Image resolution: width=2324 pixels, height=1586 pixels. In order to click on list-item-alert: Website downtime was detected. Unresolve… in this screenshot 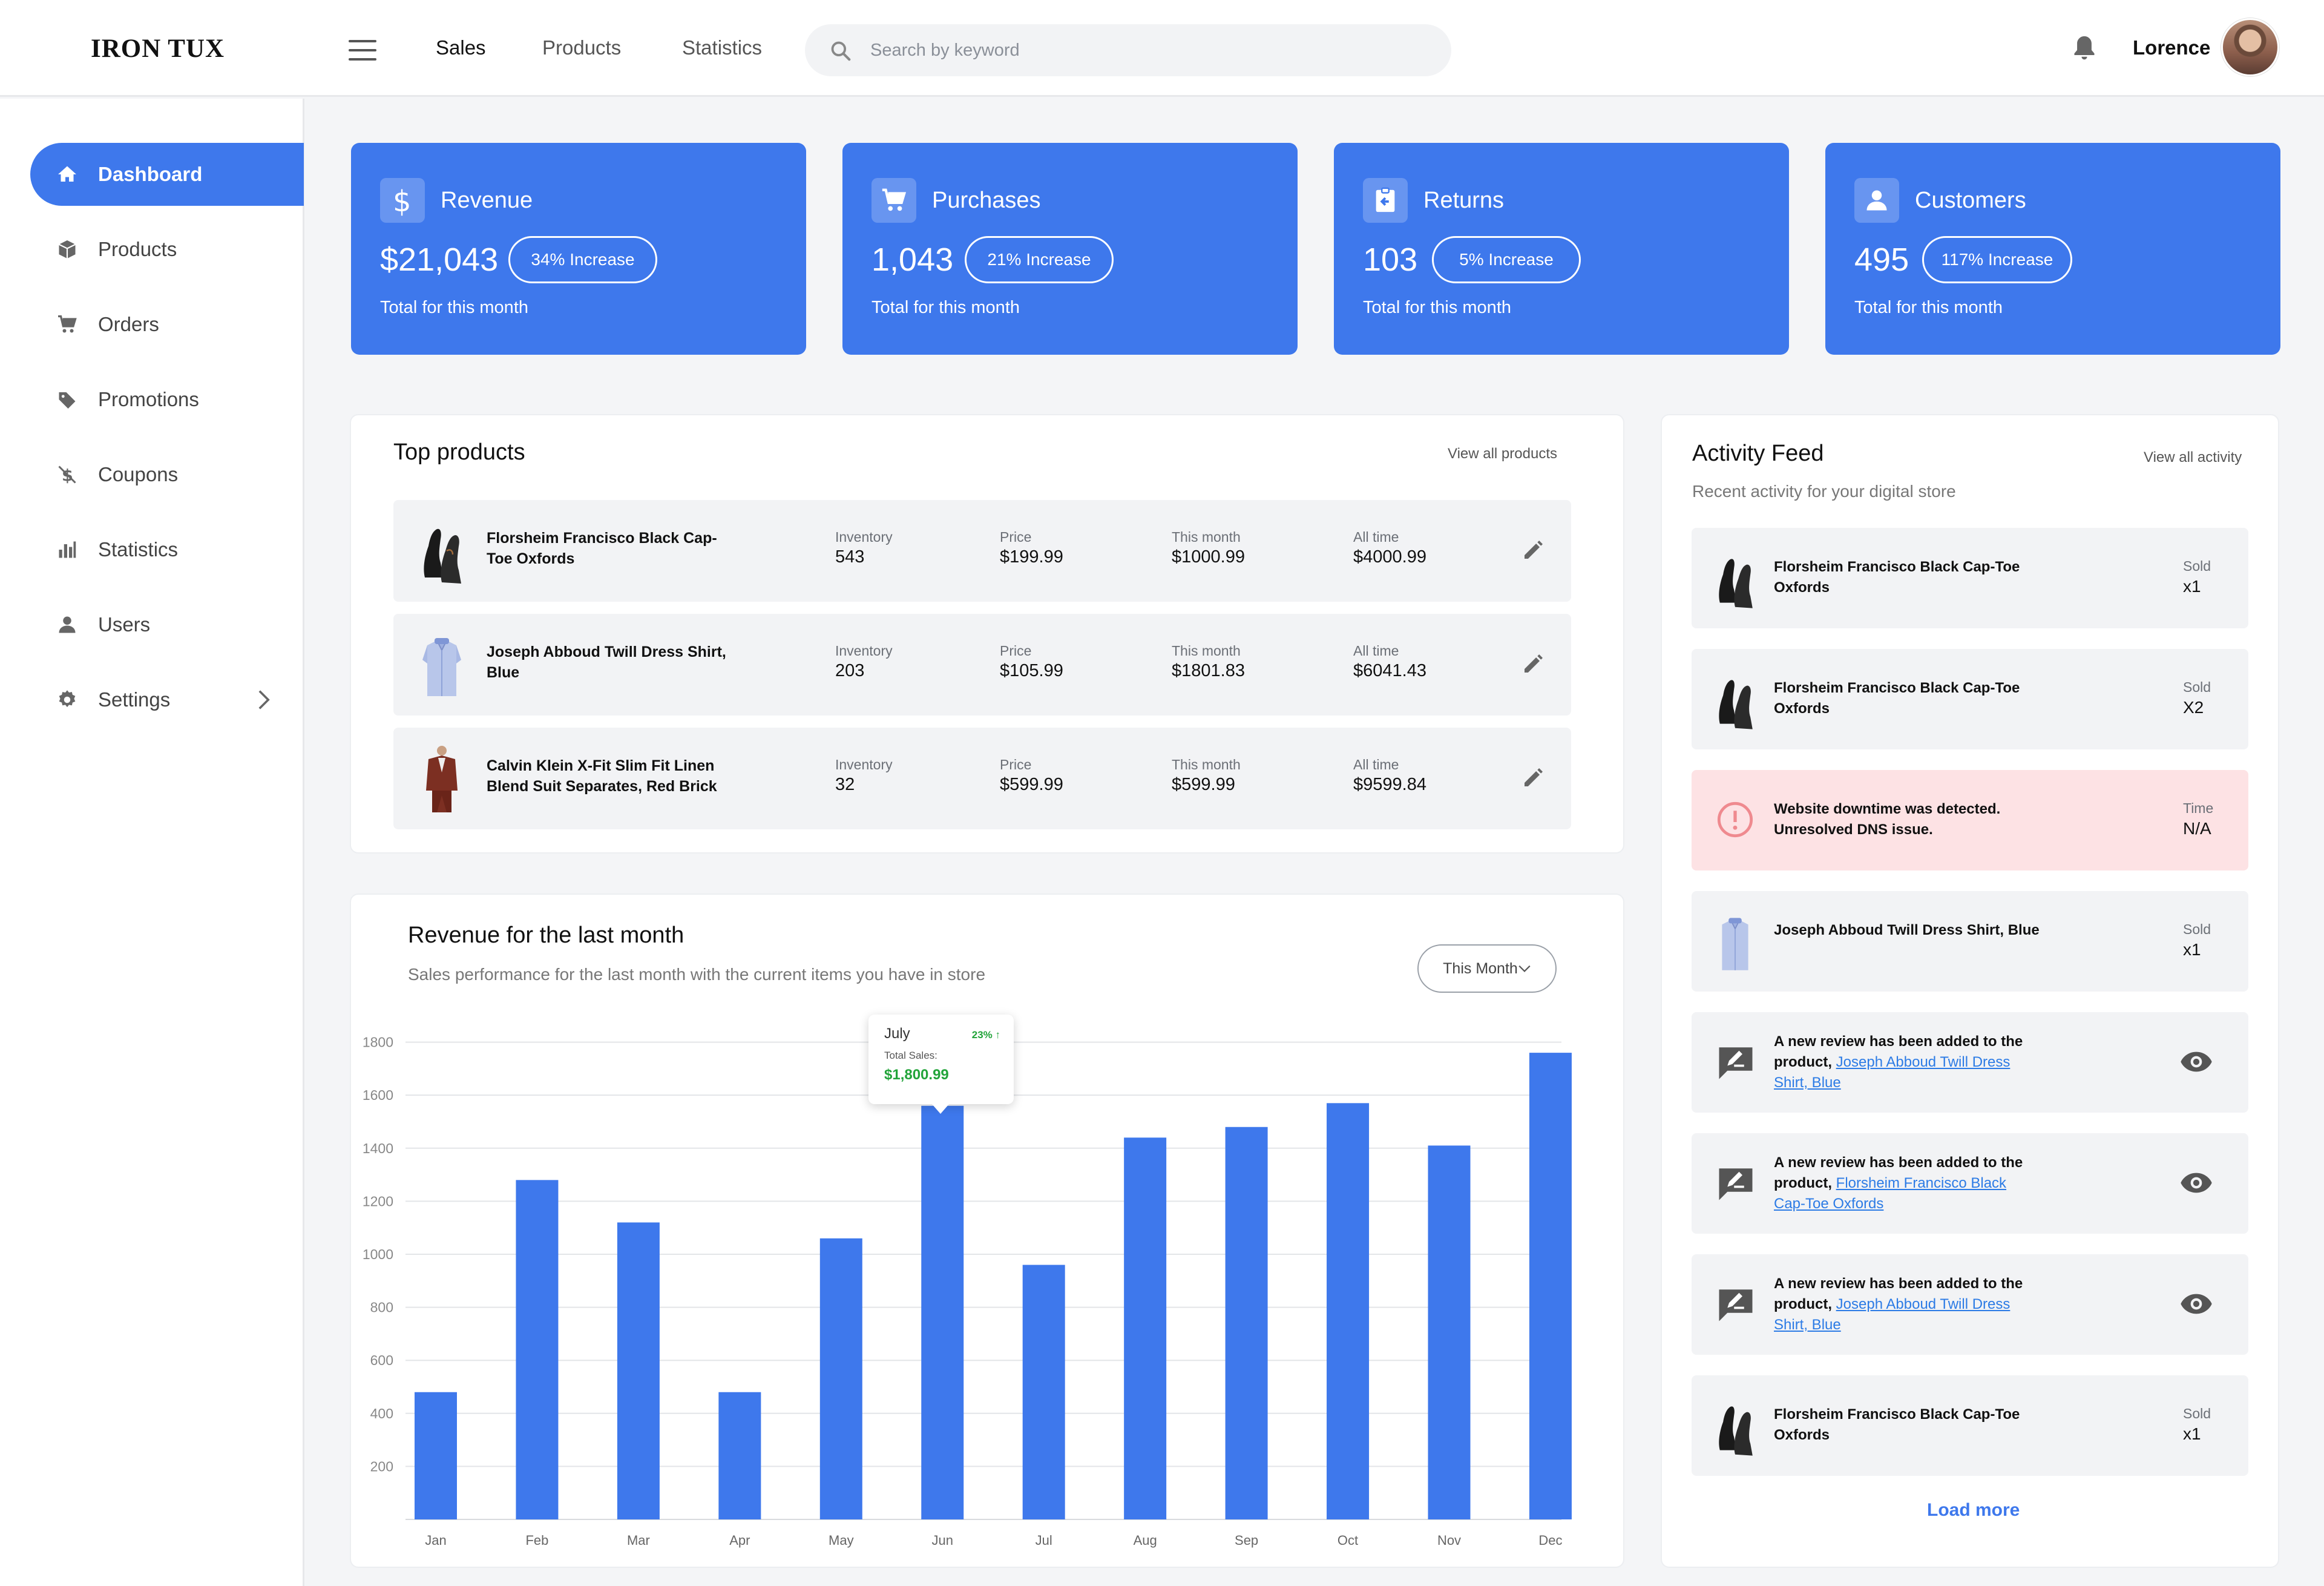, I will do `click(1970, 820)`.